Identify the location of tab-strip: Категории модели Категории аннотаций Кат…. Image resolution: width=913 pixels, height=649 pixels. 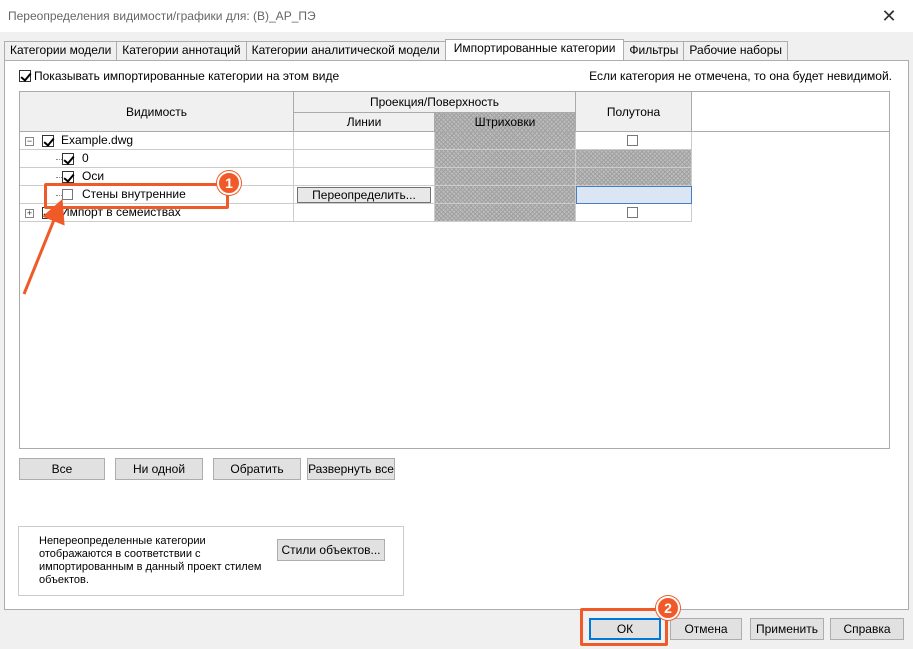
(396, 49).